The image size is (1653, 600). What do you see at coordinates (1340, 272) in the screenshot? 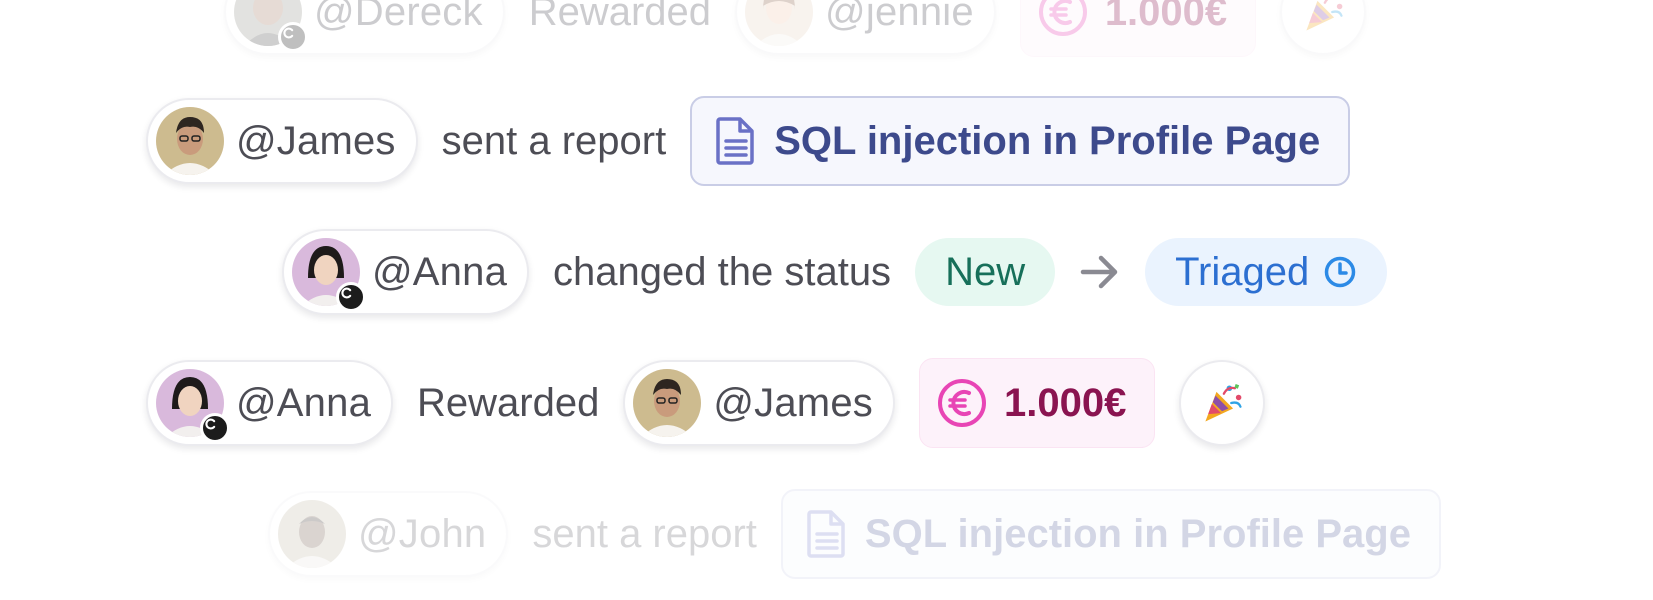
I see `clock-icon` at bounding box center [1340, 272].